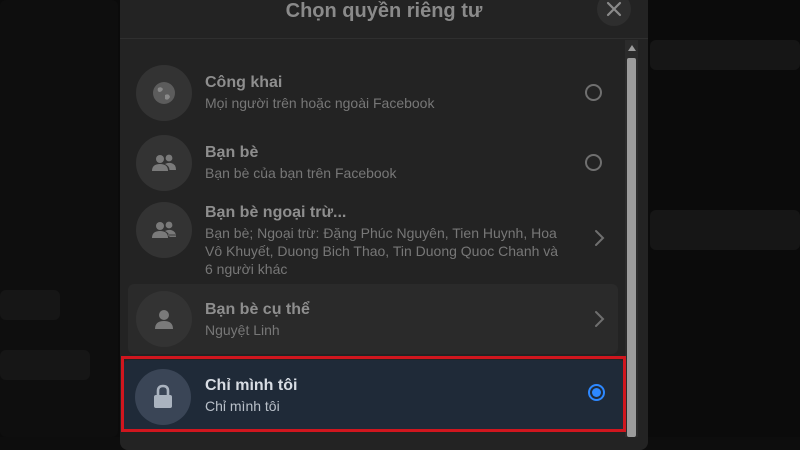 The height and width of the screenshot is (450, 800). Describe the element at coordinates (384, 11) in the screenshot. I see `dialog-title: Chọn quyền riêng tư` at that location.